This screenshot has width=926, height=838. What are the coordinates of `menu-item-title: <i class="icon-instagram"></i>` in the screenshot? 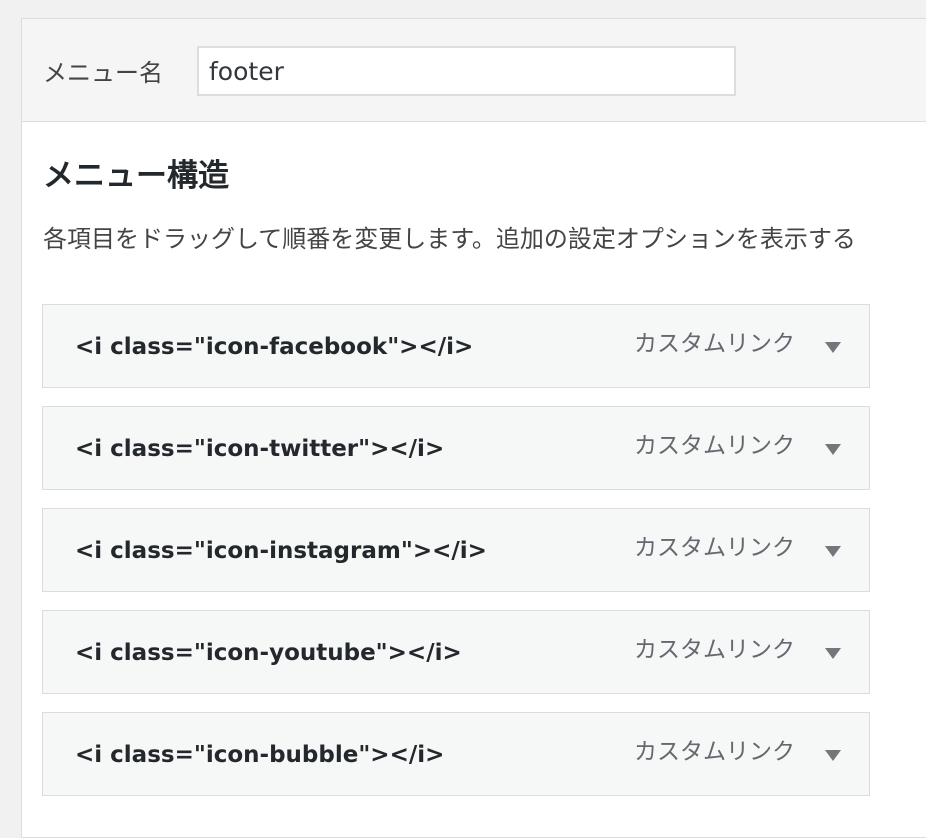 It's located at (281, 551).